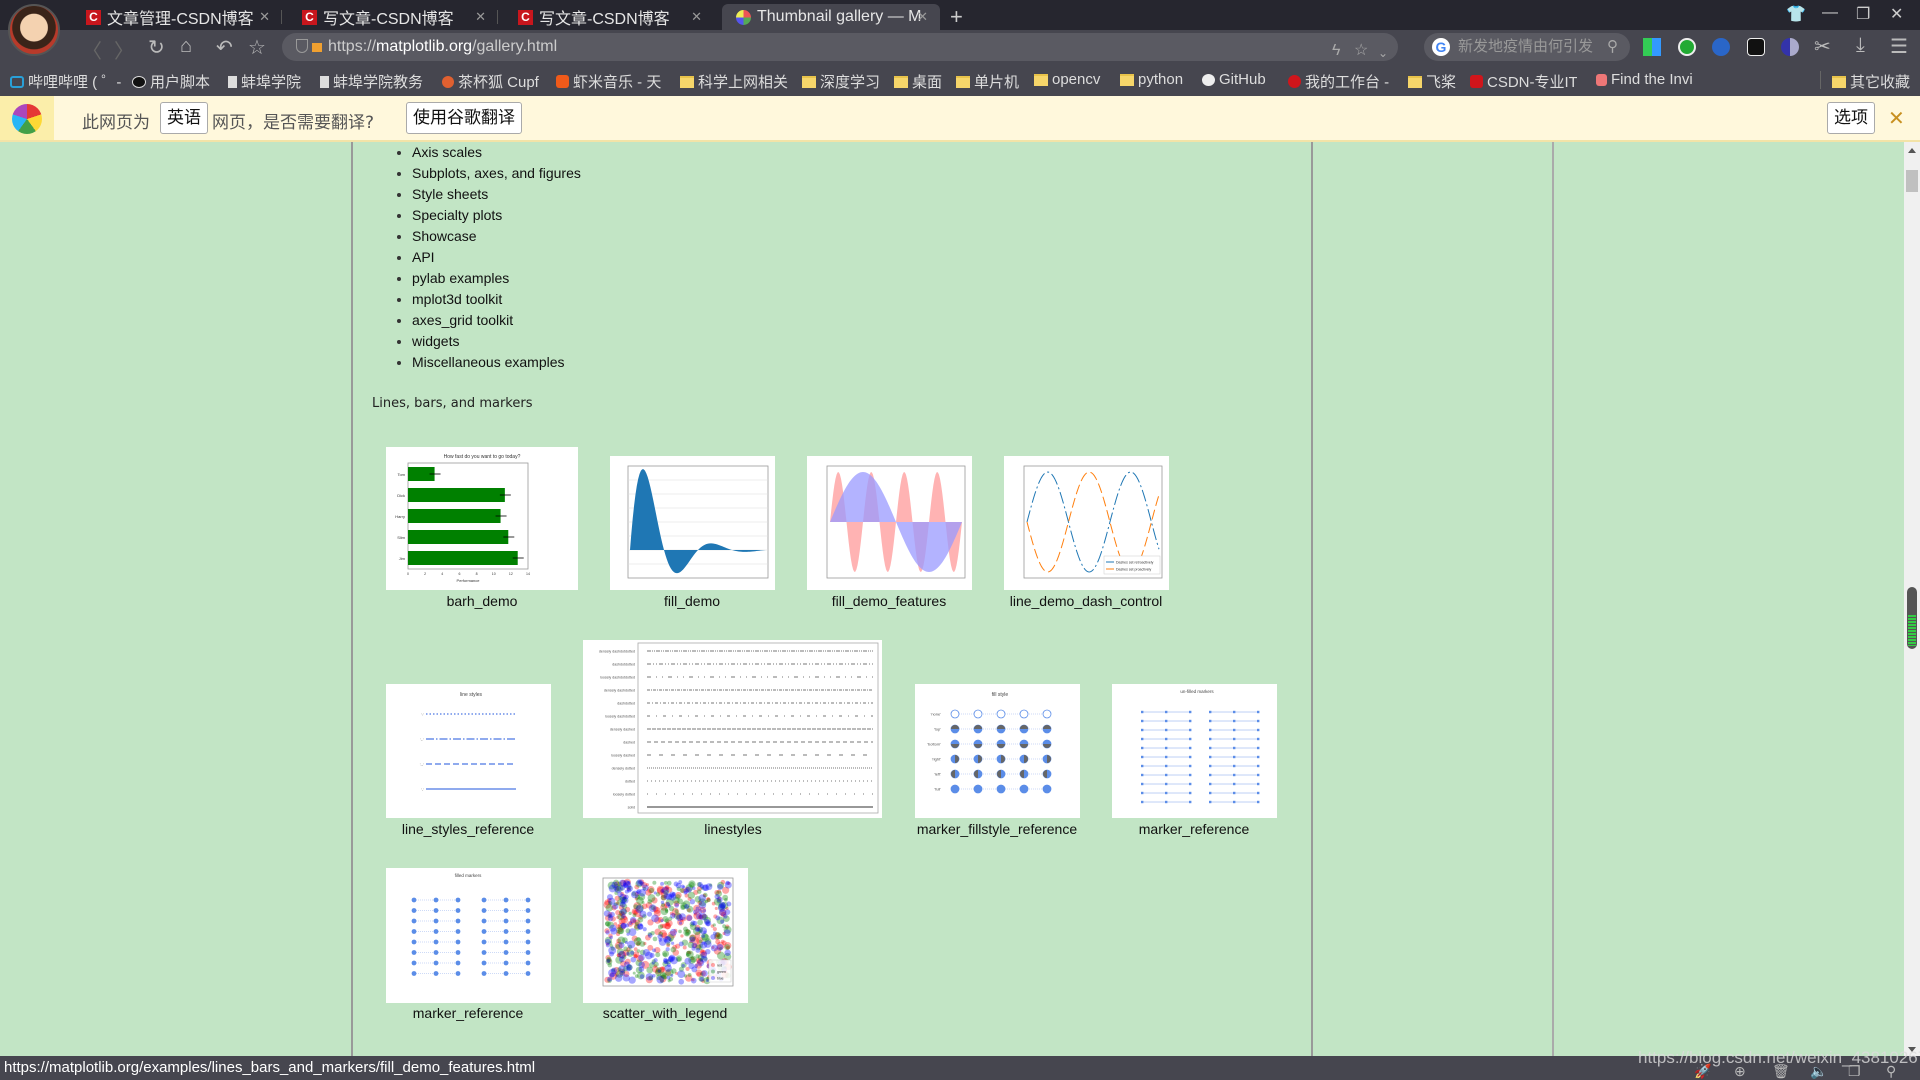 The image size is (1920, 1080). I want to click on eye-extension-icon, so click(1687, 47).